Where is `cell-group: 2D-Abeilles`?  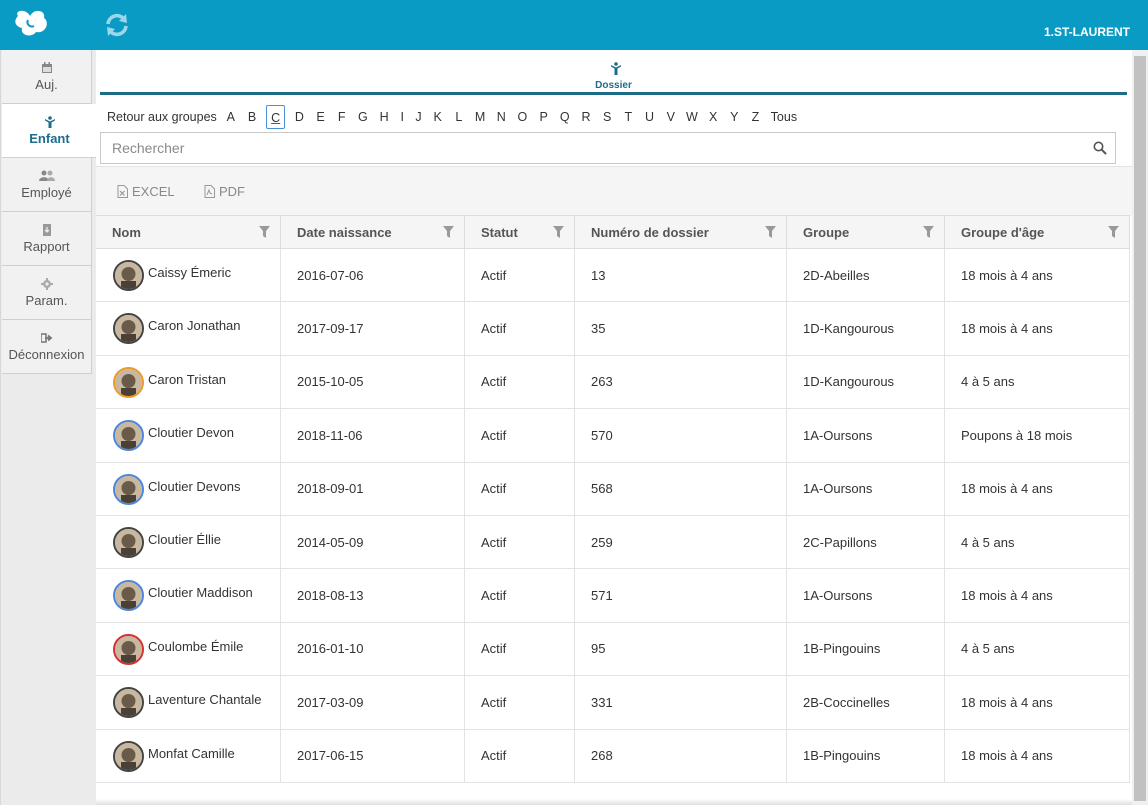 cell-group: 2D-Abeilles is located at coordinates (866, 275).